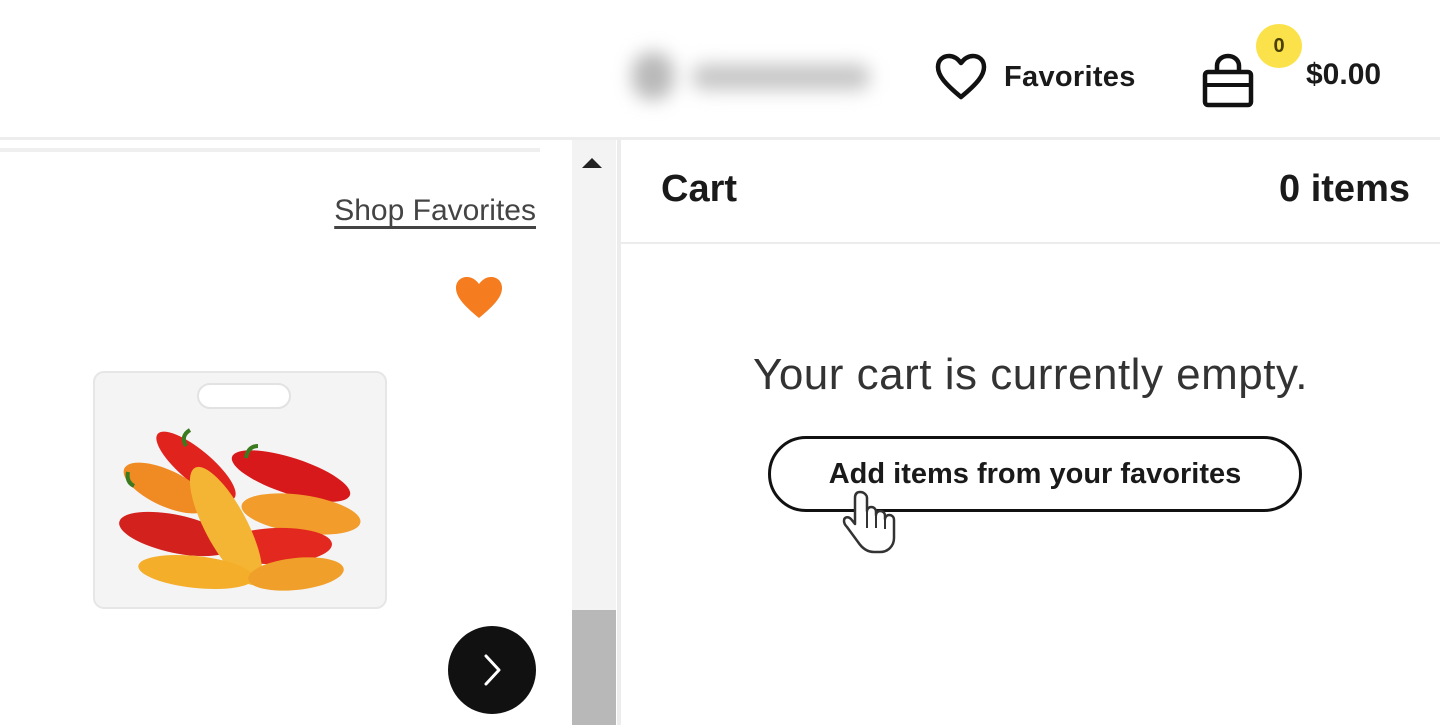  I want to click on heart-filled-icon, so click(479, 298).